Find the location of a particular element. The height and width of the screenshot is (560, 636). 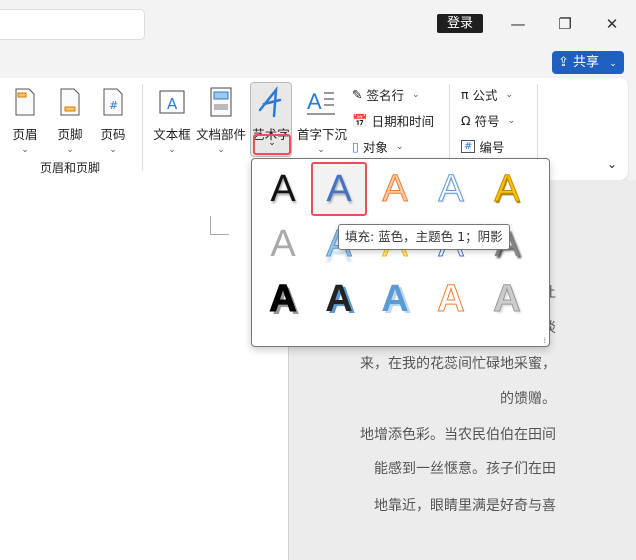

page-number-icon: # is located at coordinates (113, 102).